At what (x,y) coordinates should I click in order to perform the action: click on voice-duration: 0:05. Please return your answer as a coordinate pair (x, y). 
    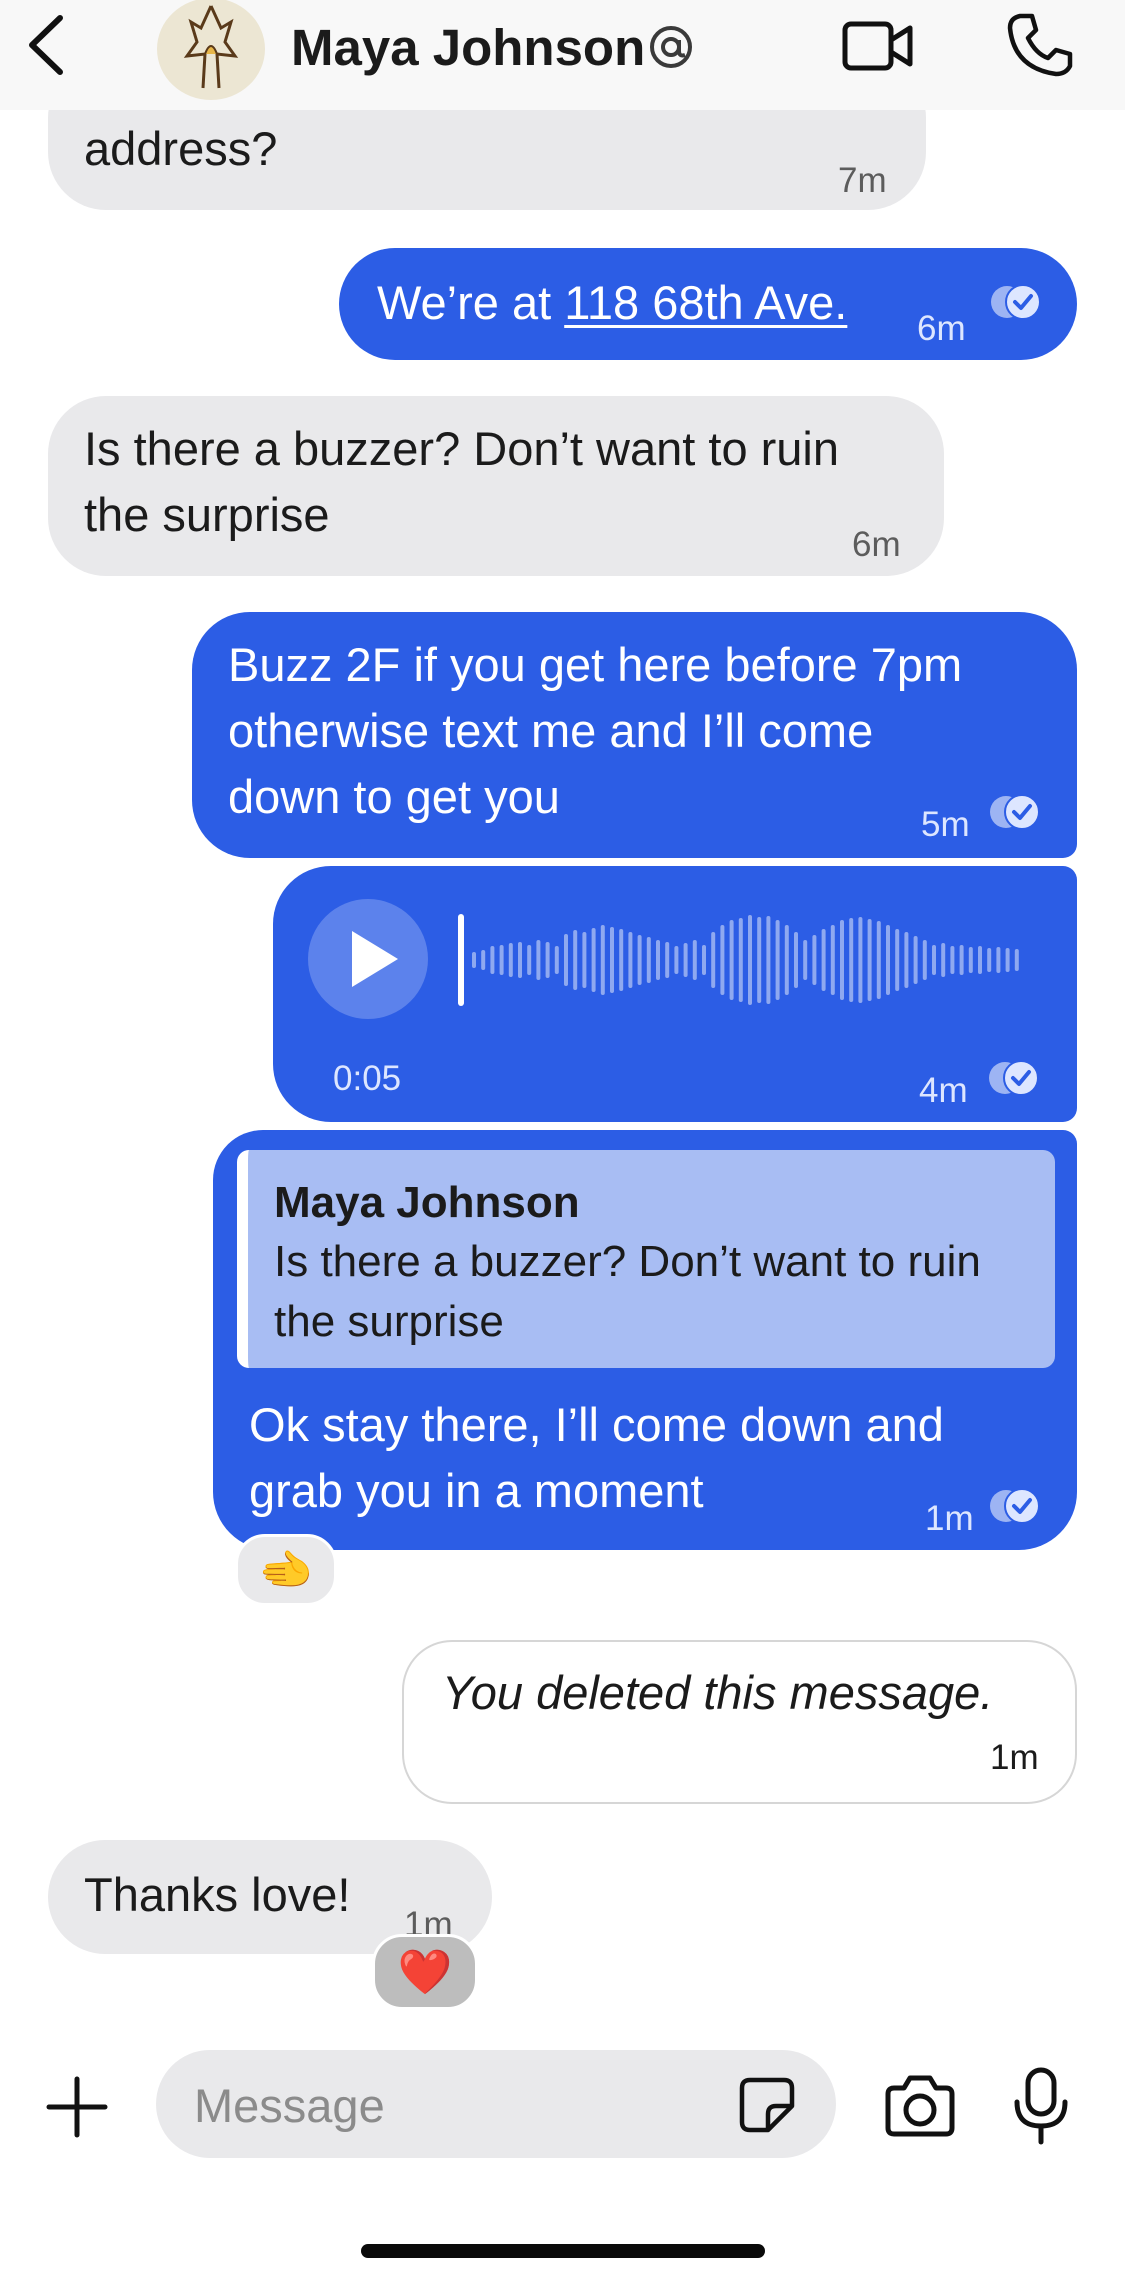
    Looking at the image, I should click on (367, 1078).